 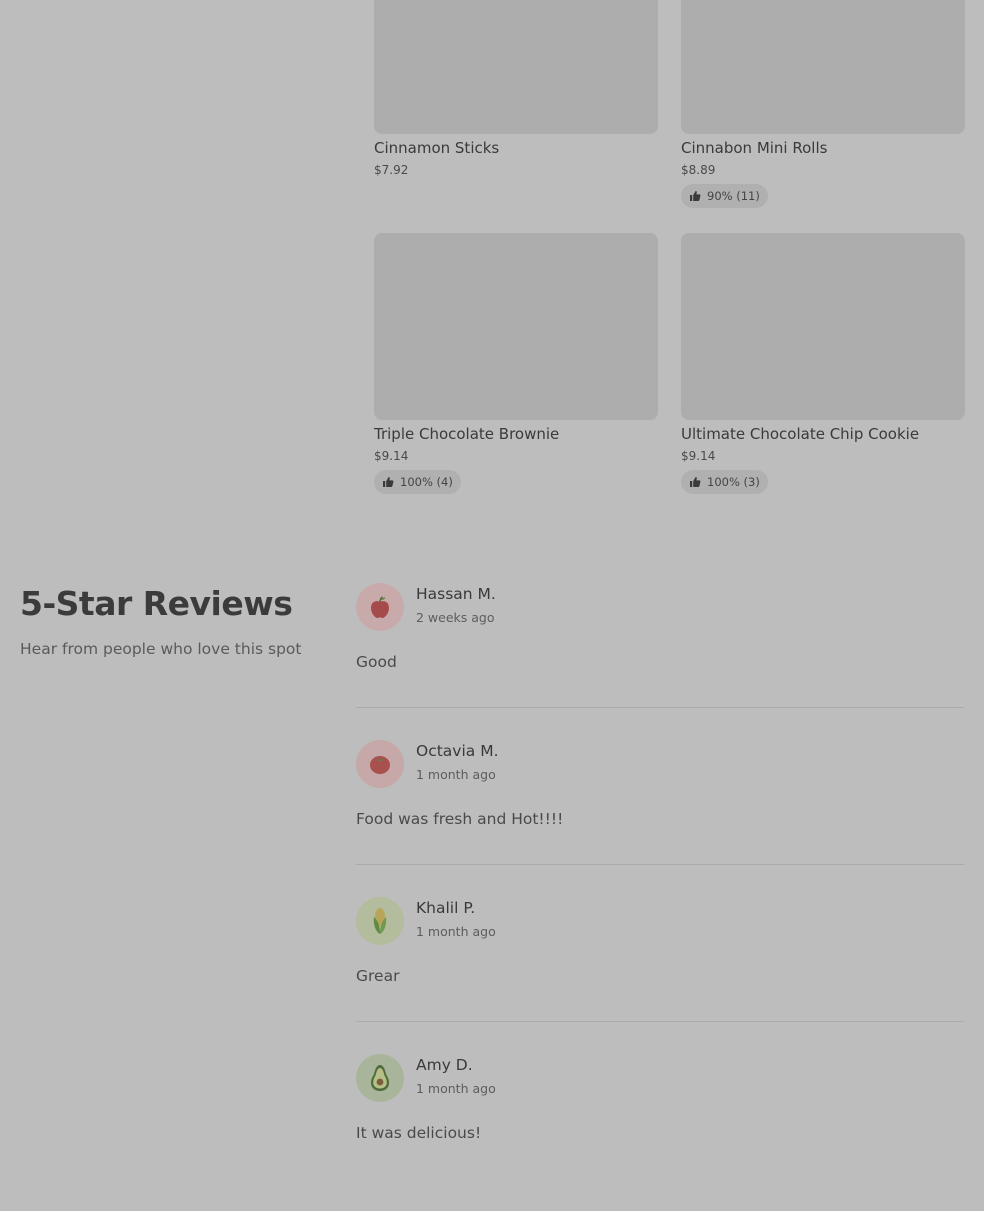 What do you see at coordinates (426, 482) in the screenshot?
I see `rating-text: 100% (4)` at bounding box center [426, 482].